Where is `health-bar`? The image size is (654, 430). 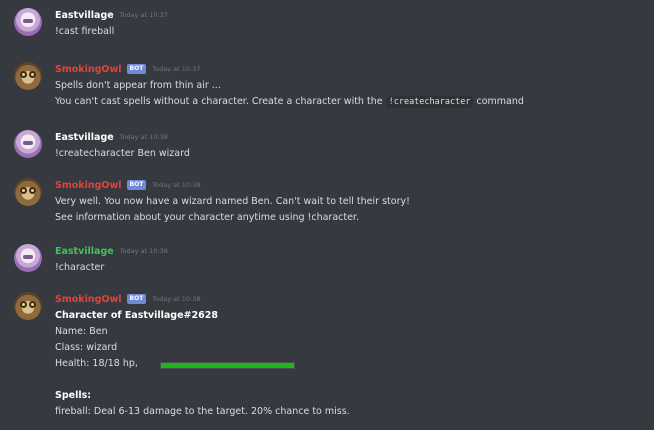 health-bar is located at coordinates (227, 365).